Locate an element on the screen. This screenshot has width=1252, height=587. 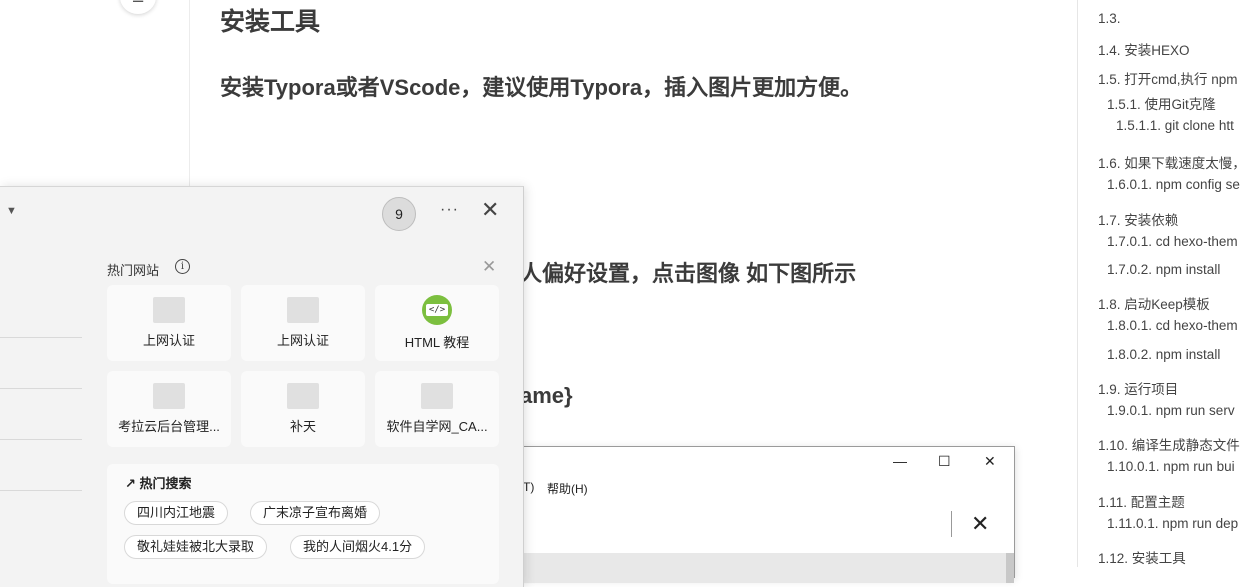
toc-item: 1.8. 启动Keep模板 is located at coordinates (1154, 303).